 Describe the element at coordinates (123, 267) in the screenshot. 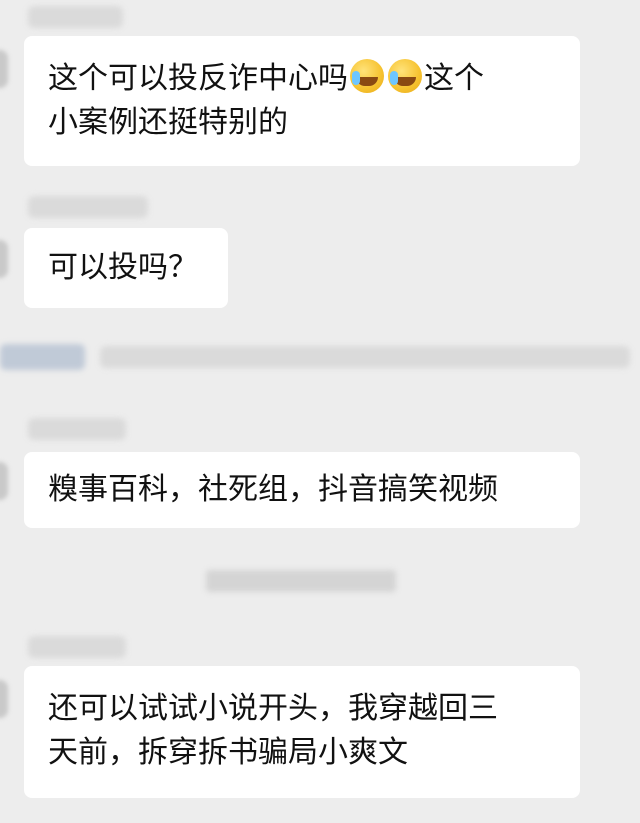

I see `message-text: 可以投吗？` at that location.